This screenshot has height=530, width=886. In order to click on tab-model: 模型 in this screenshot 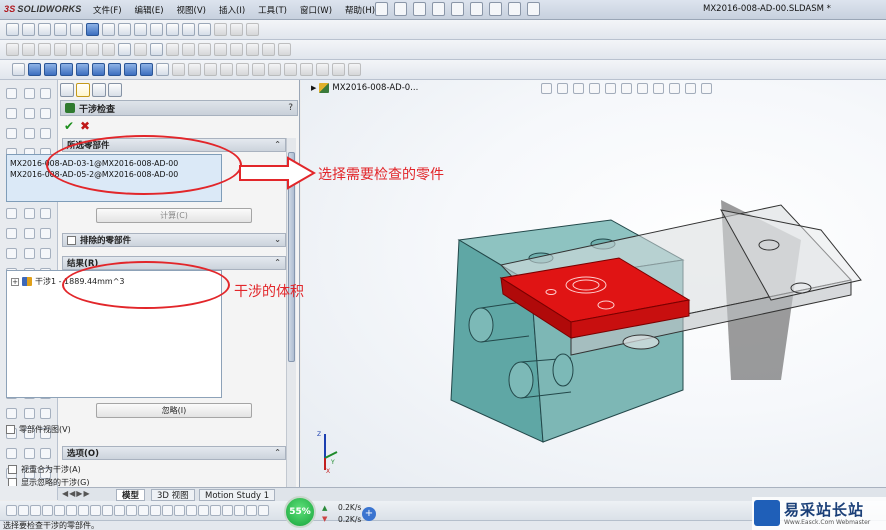, I will do `click(131, 495)`.